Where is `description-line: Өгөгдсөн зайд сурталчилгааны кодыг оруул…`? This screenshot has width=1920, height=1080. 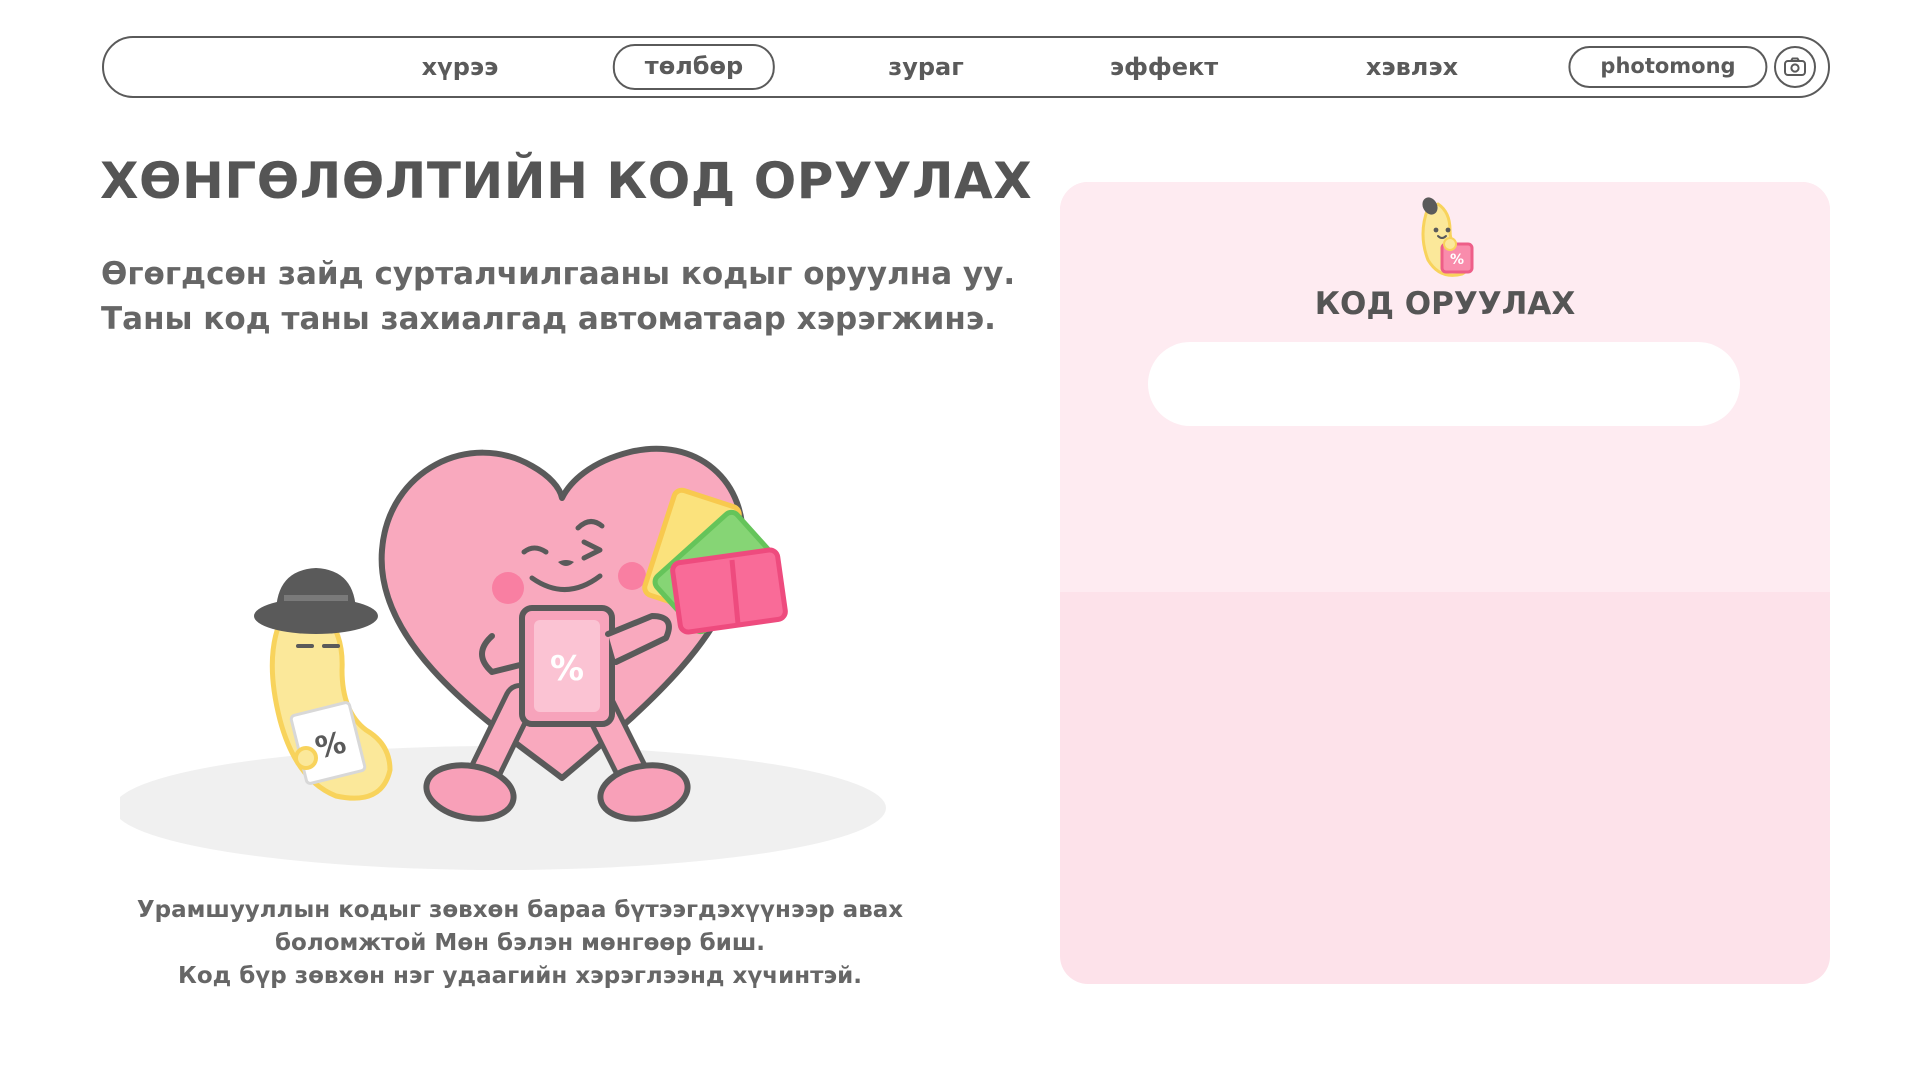
description-line: Өгөгдсөн зайд сурталчилгааны кодыг оруул… is located at coordinates (558, 274).